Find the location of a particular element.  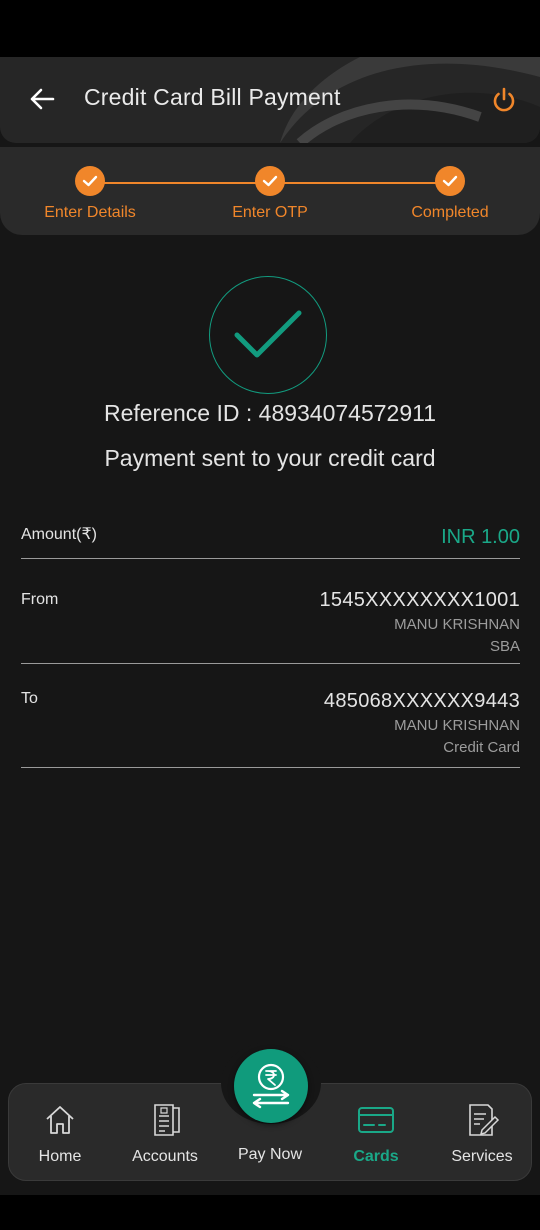

nav-services: Services is located at coordinates (482, 1134).